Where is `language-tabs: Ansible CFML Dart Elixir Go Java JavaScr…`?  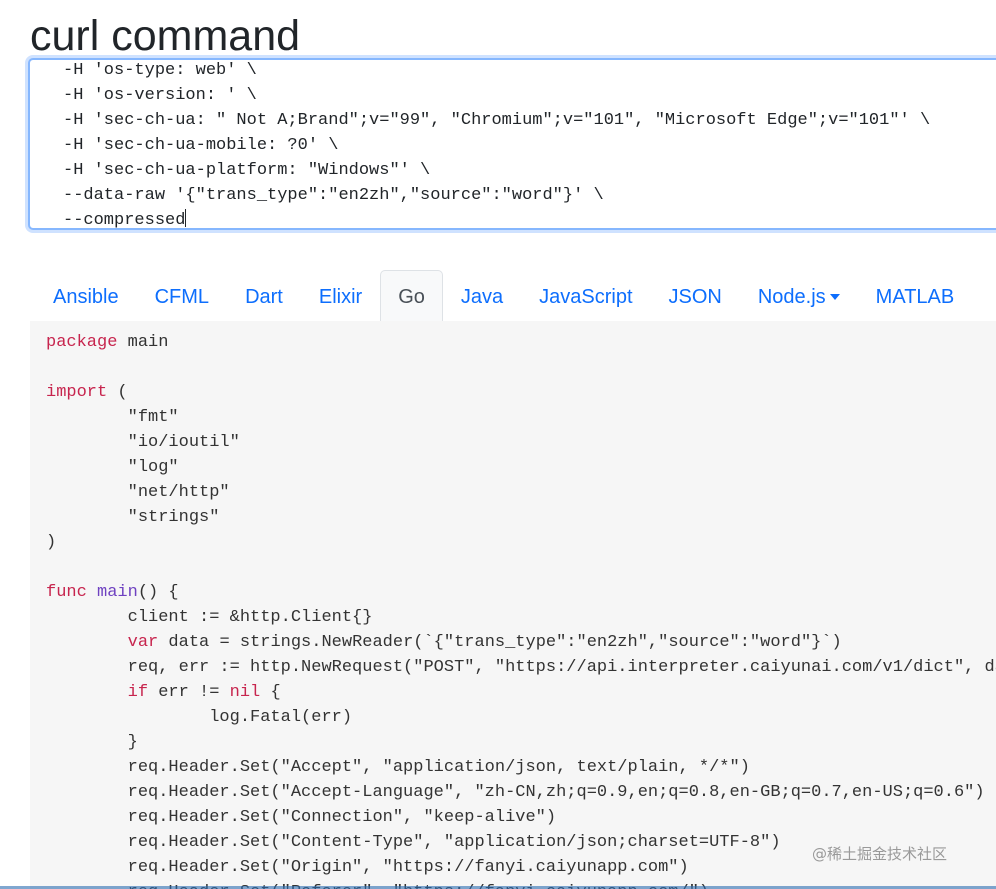
language-tabs: Ansible CFML Dart Elixir Go Java JavaScr… is located at coordinates (513, 296).